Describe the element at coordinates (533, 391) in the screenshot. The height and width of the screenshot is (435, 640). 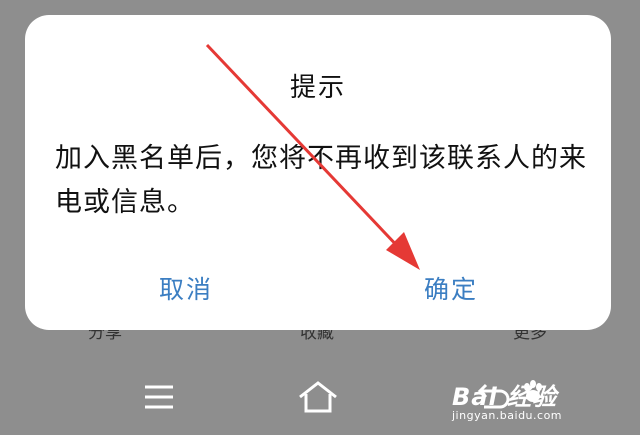
I see `paw-icon` at that location.